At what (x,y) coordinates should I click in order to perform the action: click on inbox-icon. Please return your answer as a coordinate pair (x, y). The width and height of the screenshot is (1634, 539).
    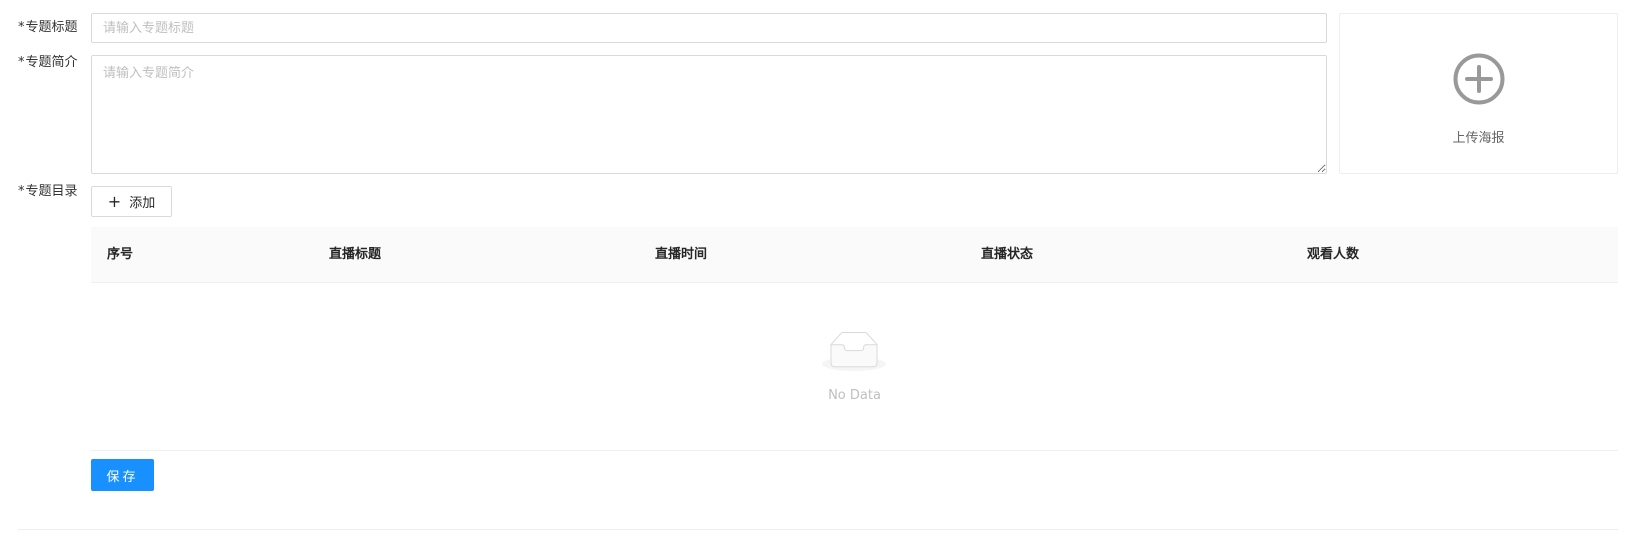
    Looking at the image, I should click on (854, 351).